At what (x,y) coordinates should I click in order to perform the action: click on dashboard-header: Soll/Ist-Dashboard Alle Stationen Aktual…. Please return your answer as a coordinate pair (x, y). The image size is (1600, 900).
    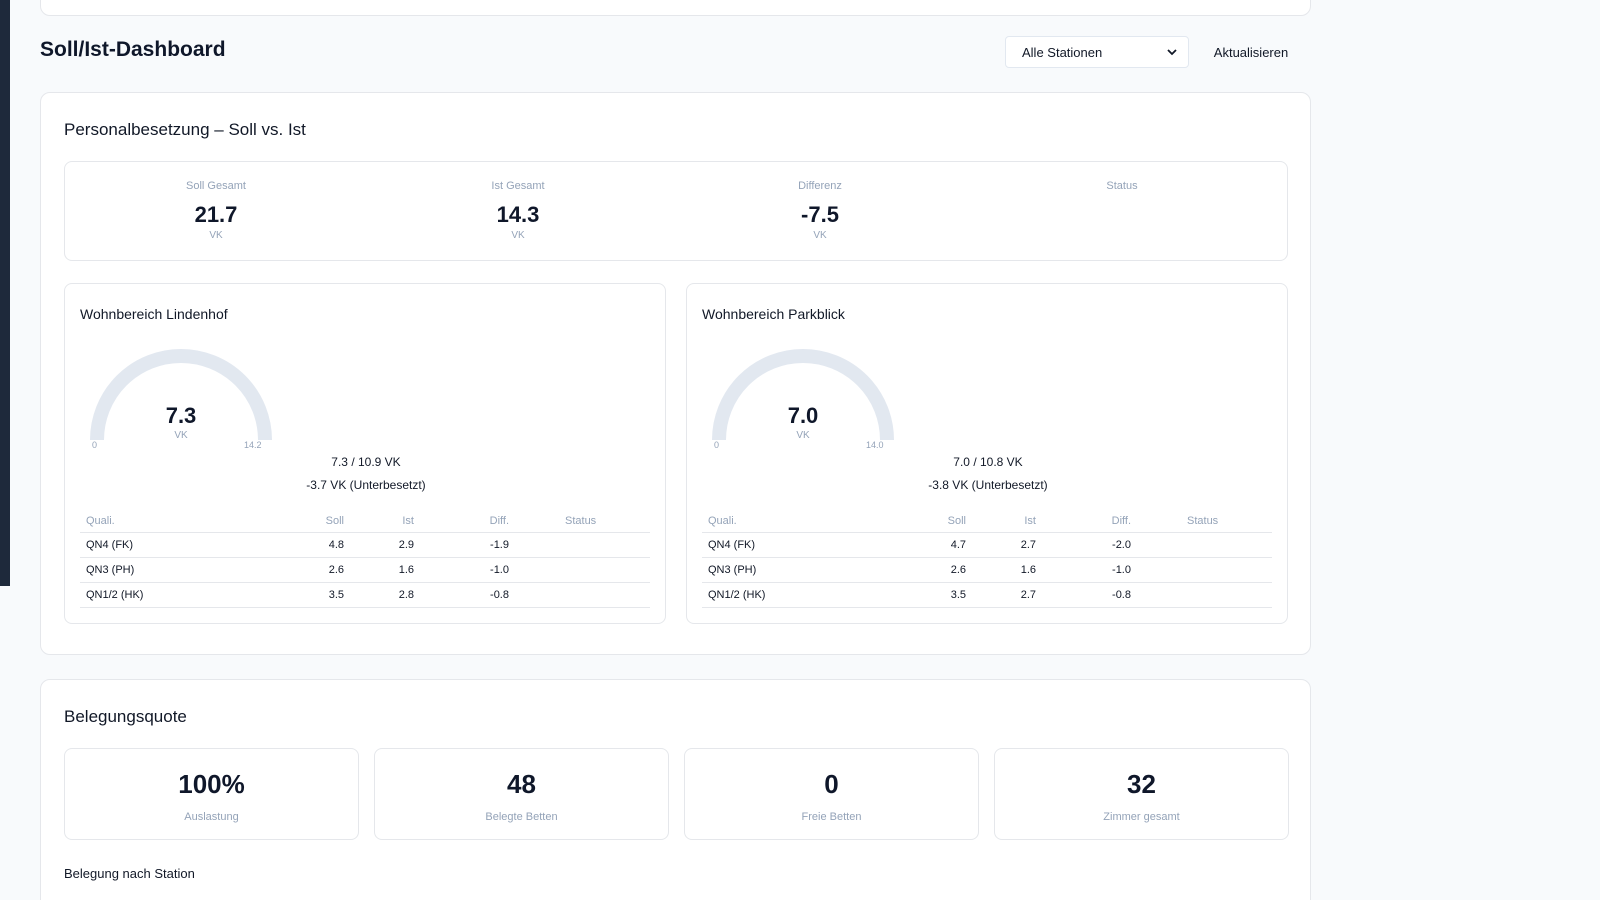
    Looking at the image, I should click on (675, 52).